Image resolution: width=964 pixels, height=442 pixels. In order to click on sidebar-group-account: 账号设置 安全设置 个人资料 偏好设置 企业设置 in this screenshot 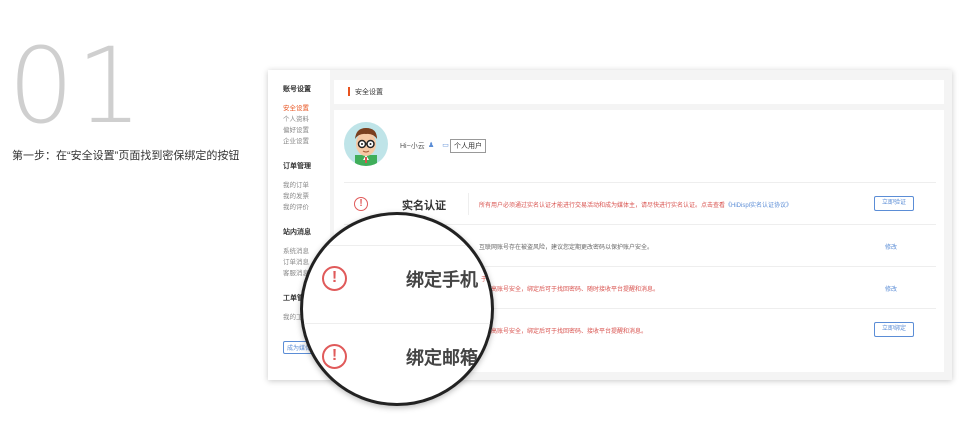, I will do `click(306, 115)`.